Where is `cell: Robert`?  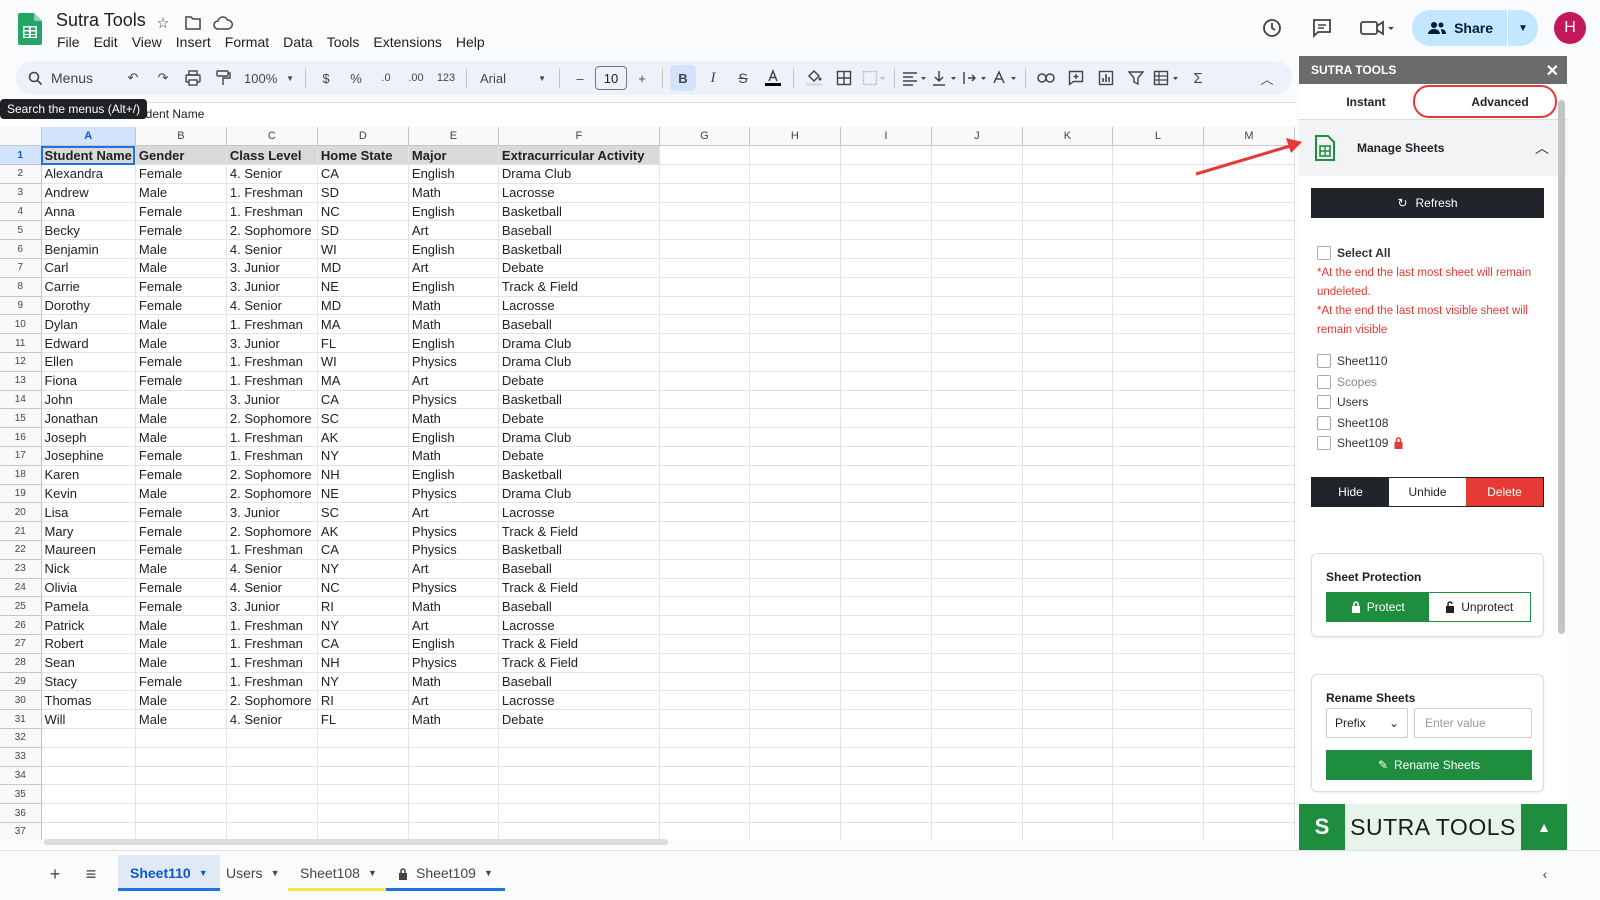 cell: Robert is located at coordinates (88, 644).